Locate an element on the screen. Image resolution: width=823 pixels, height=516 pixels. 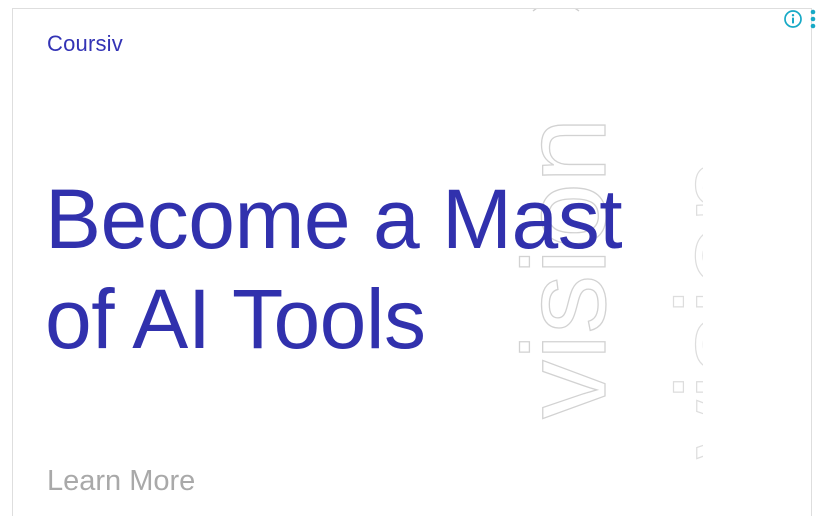
learn-more-link: Learn More is located at coordinates (121, 481).